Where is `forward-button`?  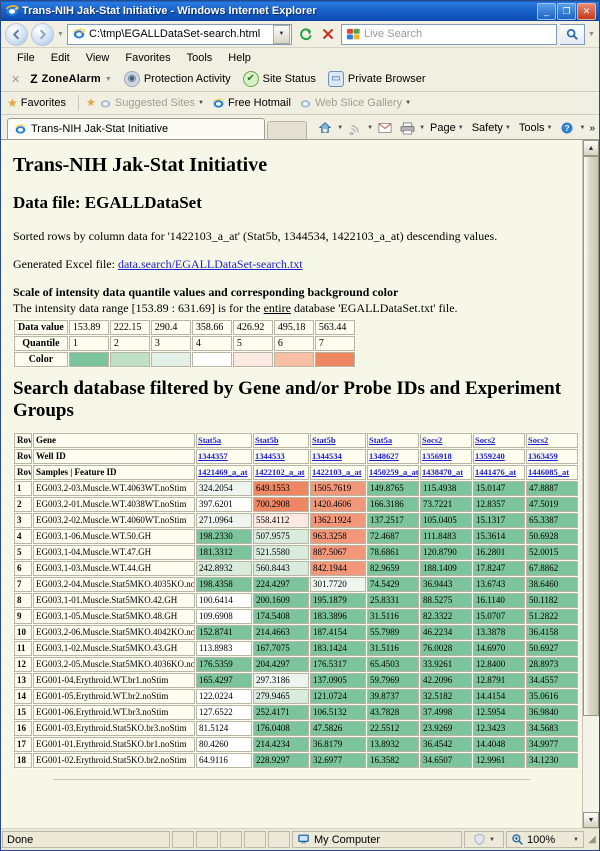 forward-button is located at coordinates (42, 34).